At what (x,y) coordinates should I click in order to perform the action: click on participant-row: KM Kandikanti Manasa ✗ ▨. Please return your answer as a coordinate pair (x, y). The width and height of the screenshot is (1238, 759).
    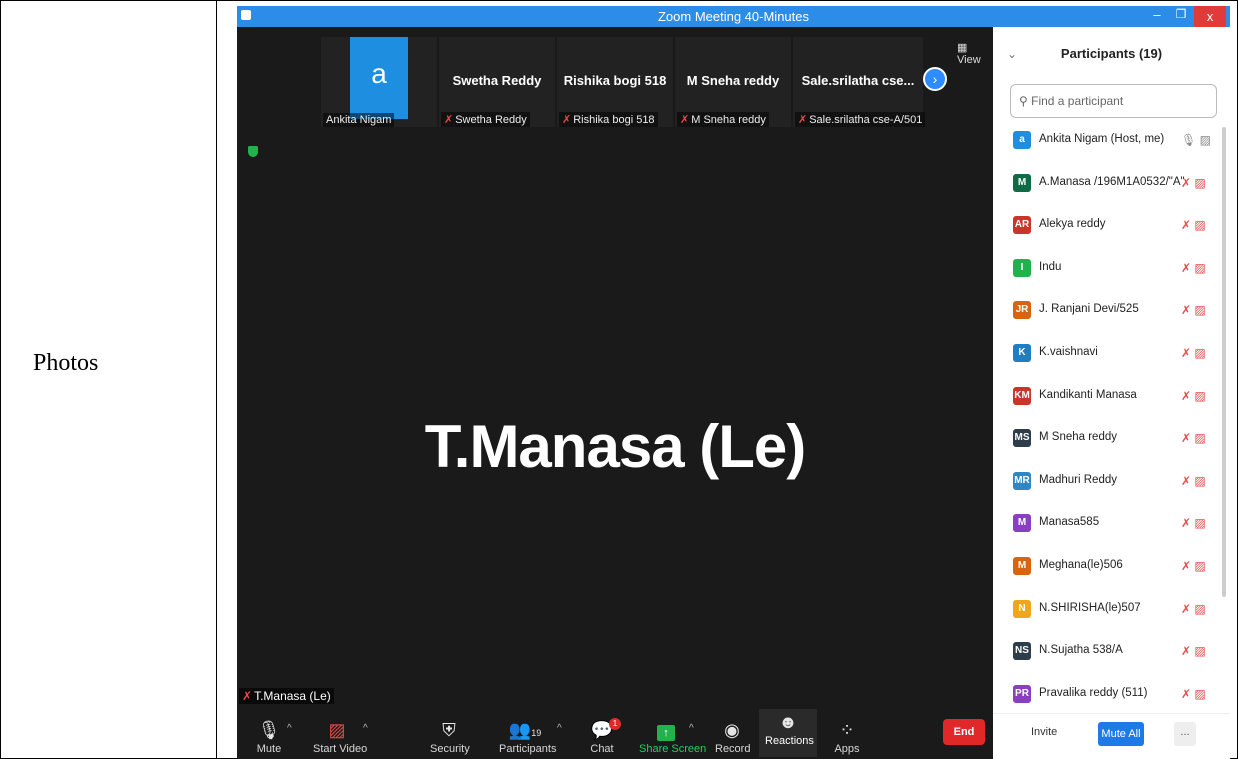
    Looking at the image, I should click on (1111, 397).